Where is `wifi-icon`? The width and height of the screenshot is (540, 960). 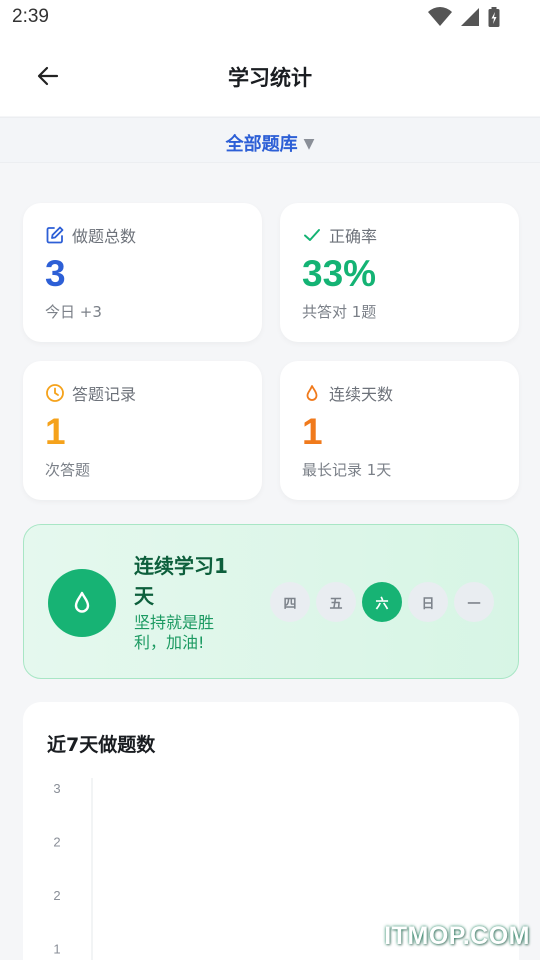
wifi-icon is located at coordinates (440, 17).